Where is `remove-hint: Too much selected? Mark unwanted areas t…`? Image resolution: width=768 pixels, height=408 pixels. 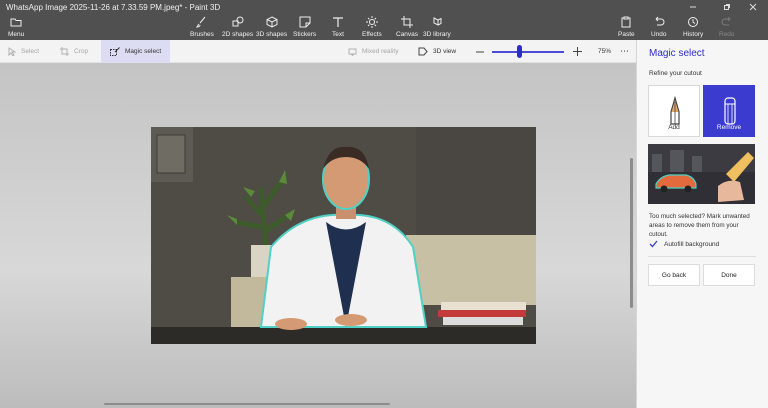 remove-hint: Too much selected? Mark unwanted areas t… is located at coordinates (699, 225).